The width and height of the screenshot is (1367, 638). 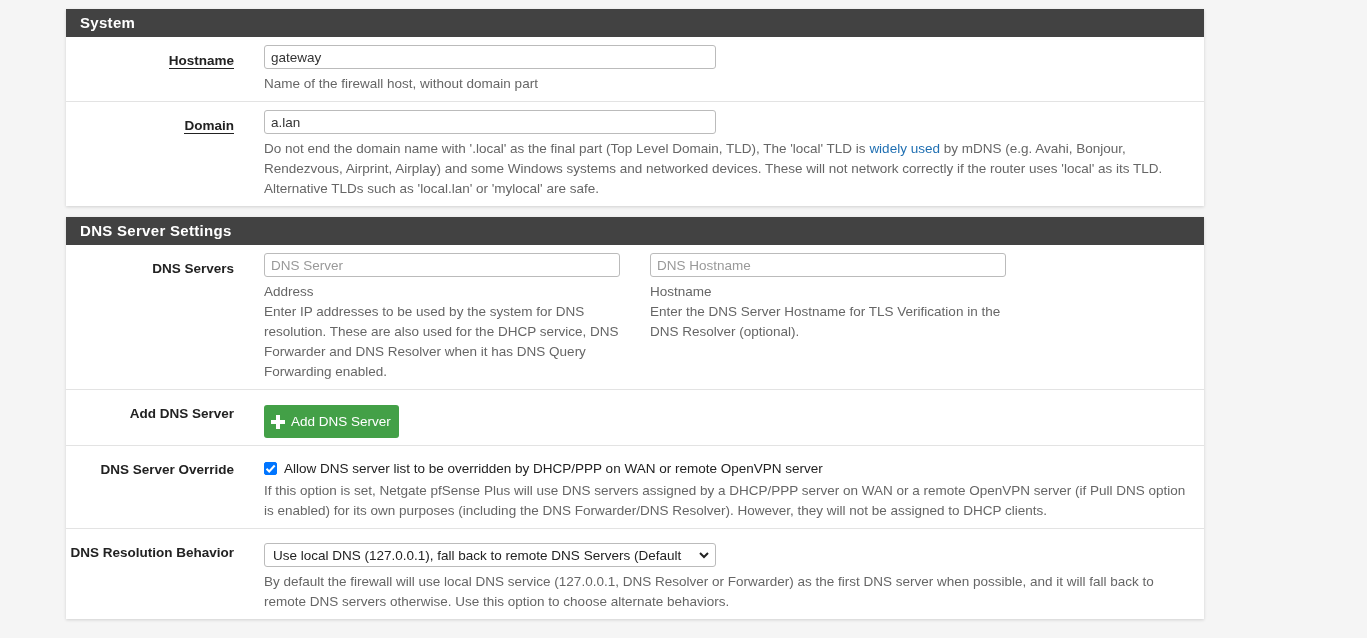 I want to click on panel-heading: DNS Server Settings, so click(x=635, y=231).